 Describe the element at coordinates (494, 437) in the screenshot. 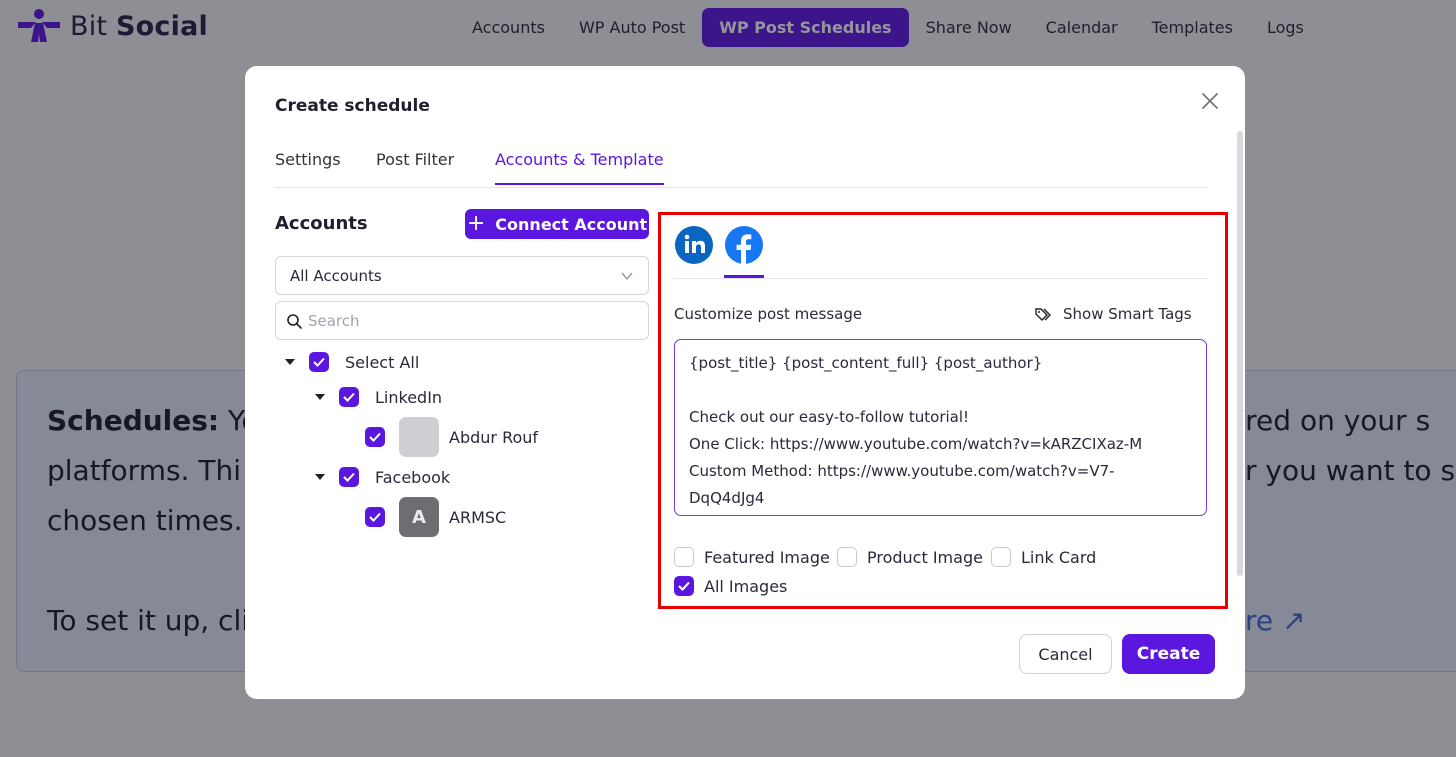

I see `account-name: Abdur Rouf` at that location.